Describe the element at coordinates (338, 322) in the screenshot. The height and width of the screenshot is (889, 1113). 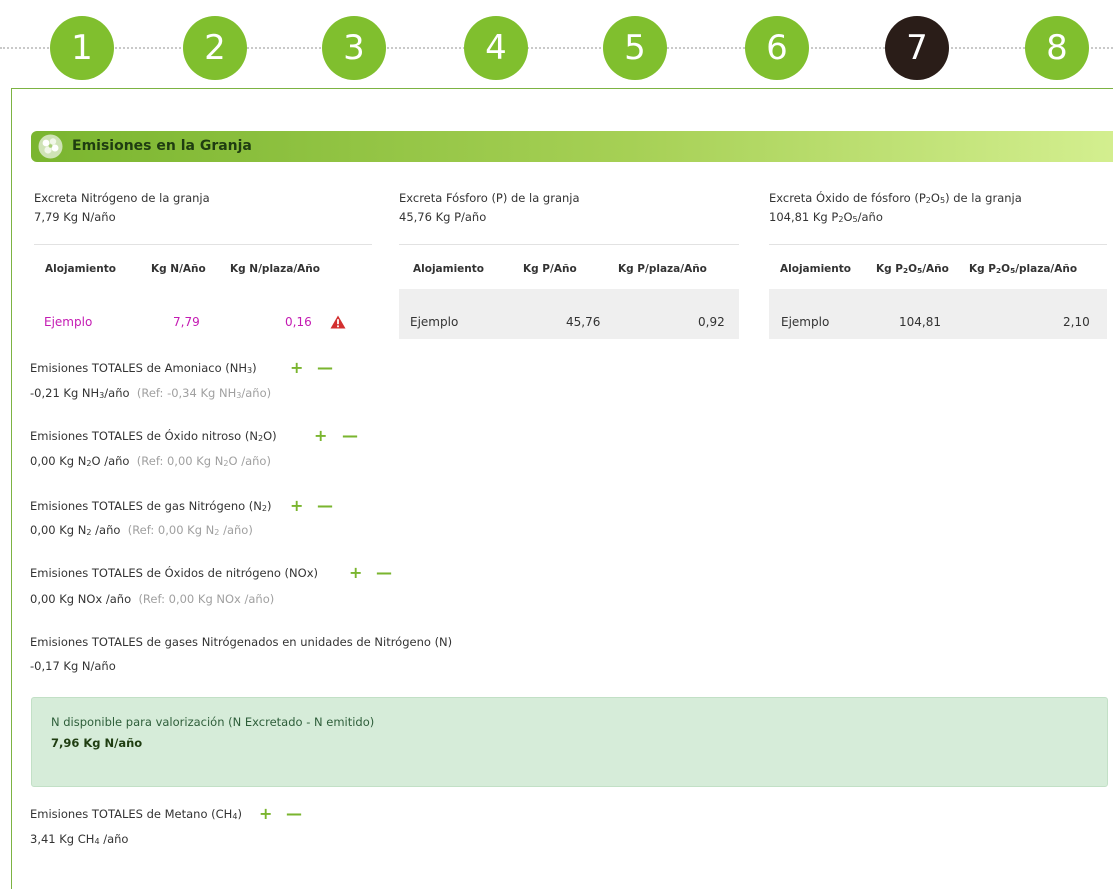
I see `warning-icon` at that location.